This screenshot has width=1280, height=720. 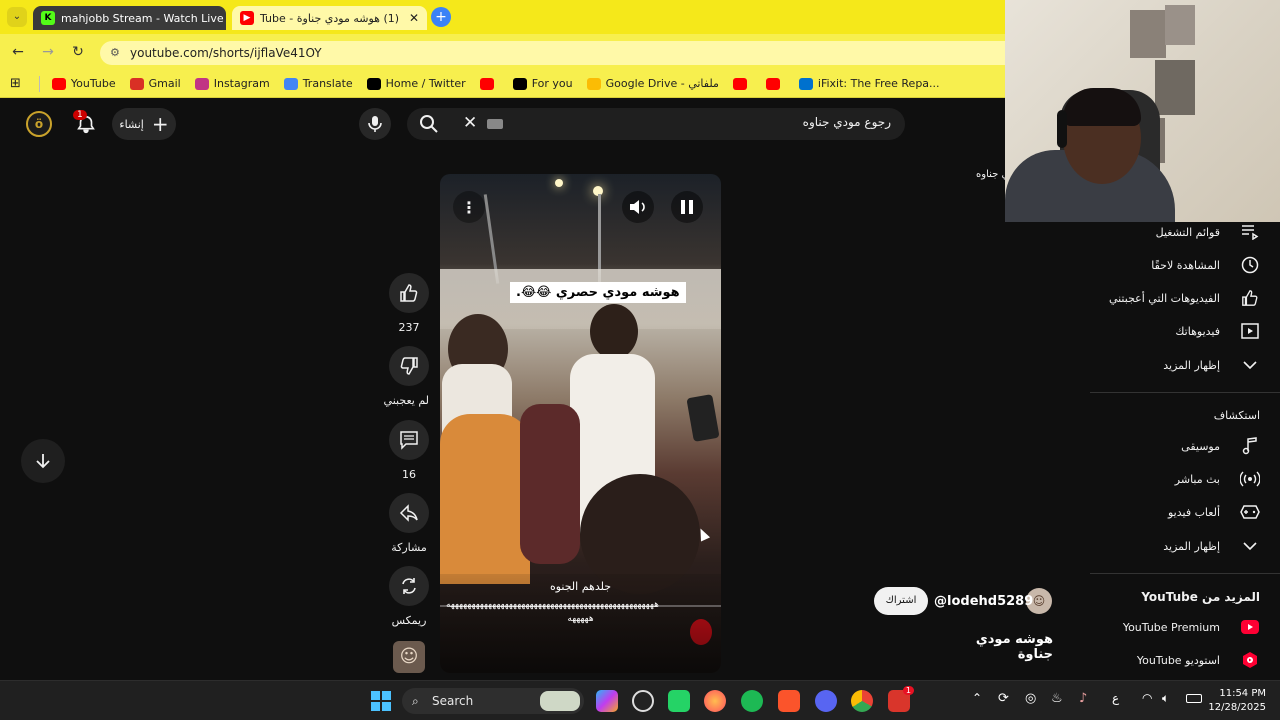 I want to click on sidebar-explore-item: إظهار المزيد, so click(x=1211, y=546).